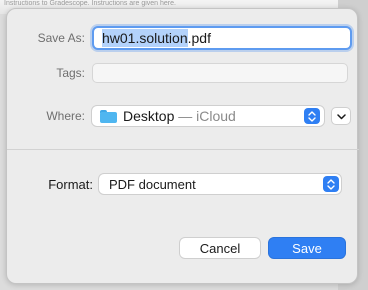 This screenshot has height=290, width=368. What do you see at coordinates (220, 248) in the screenshot?
I see `cancel-button: Cancel` at bounding box center [220, 248].